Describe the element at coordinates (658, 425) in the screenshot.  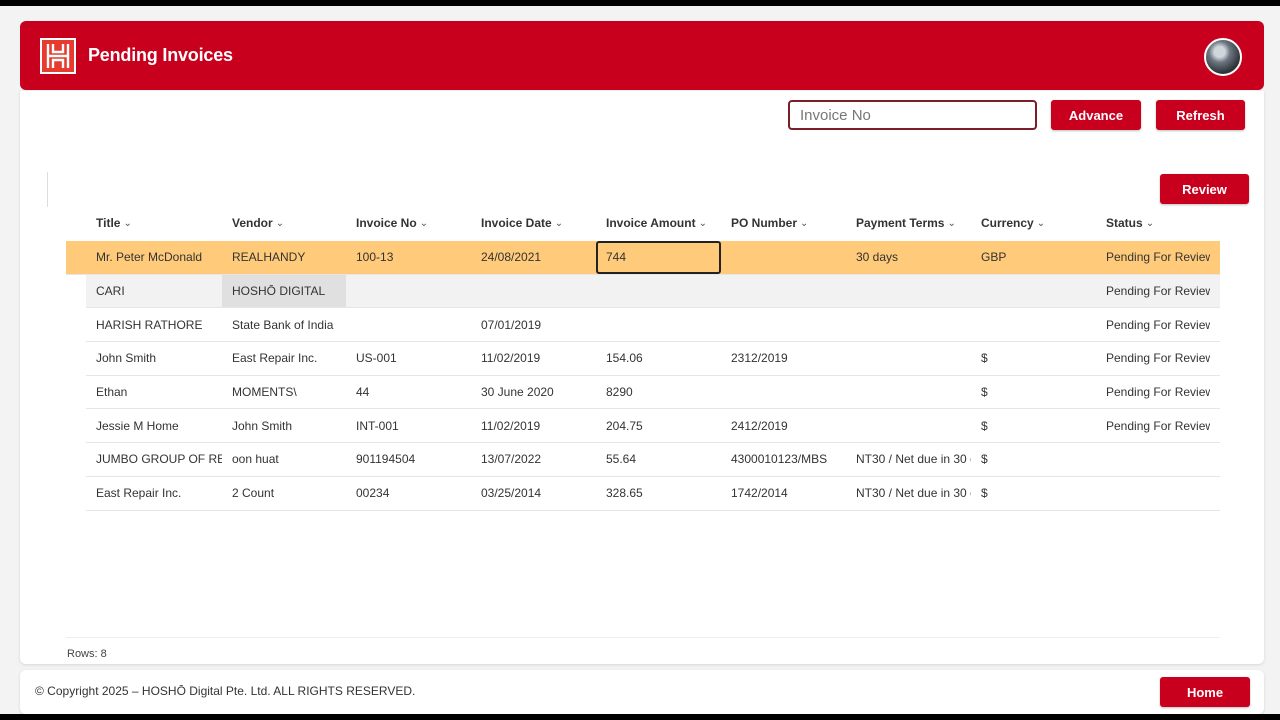
I see `table-cell: 204.75` at that location.